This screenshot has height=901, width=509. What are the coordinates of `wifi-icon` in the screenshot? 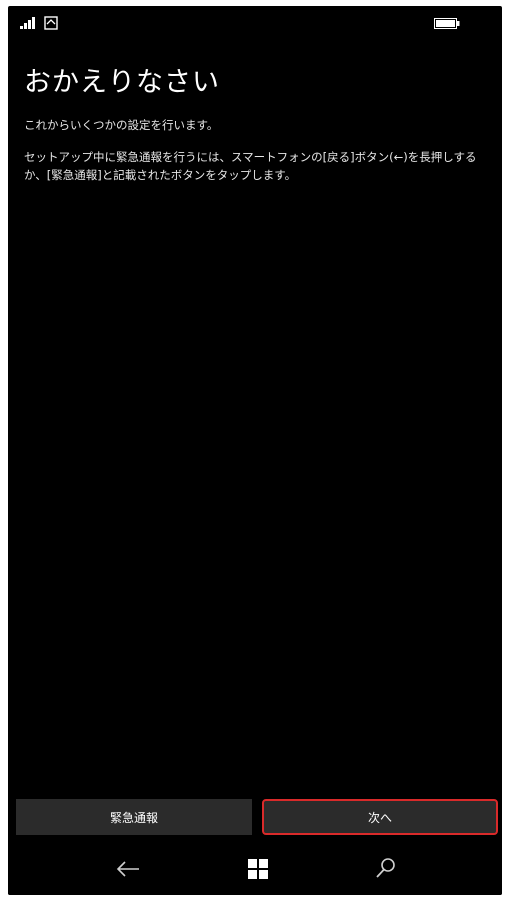 It's located at (51, 23).